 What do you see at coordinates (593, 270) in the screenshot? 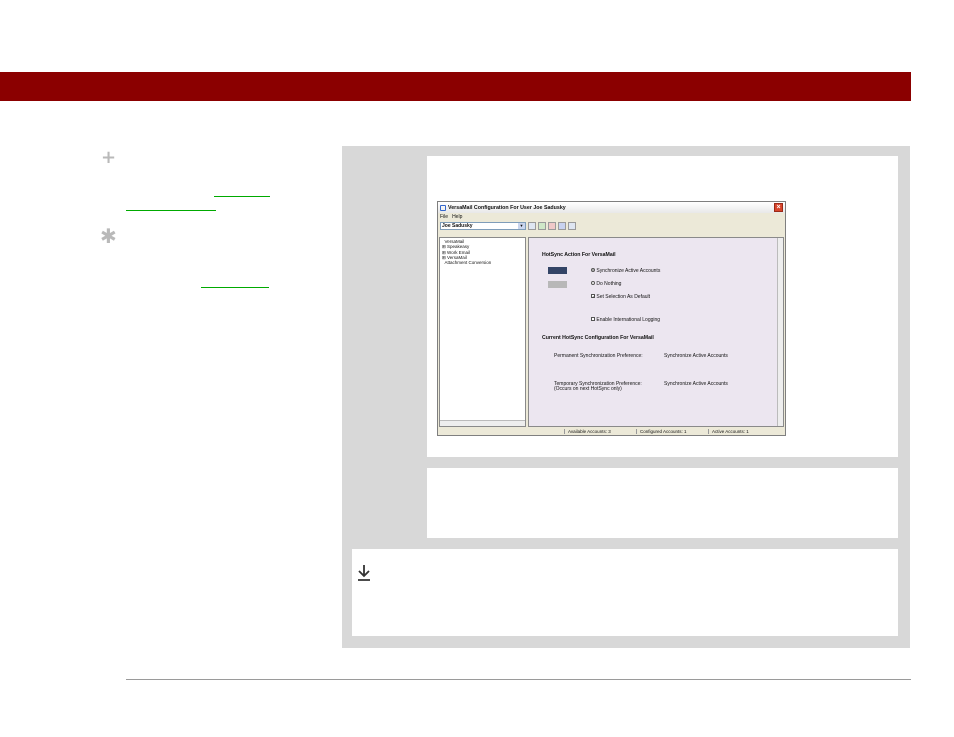
I see `radio-sync-active` at bounding box center [593, 270].